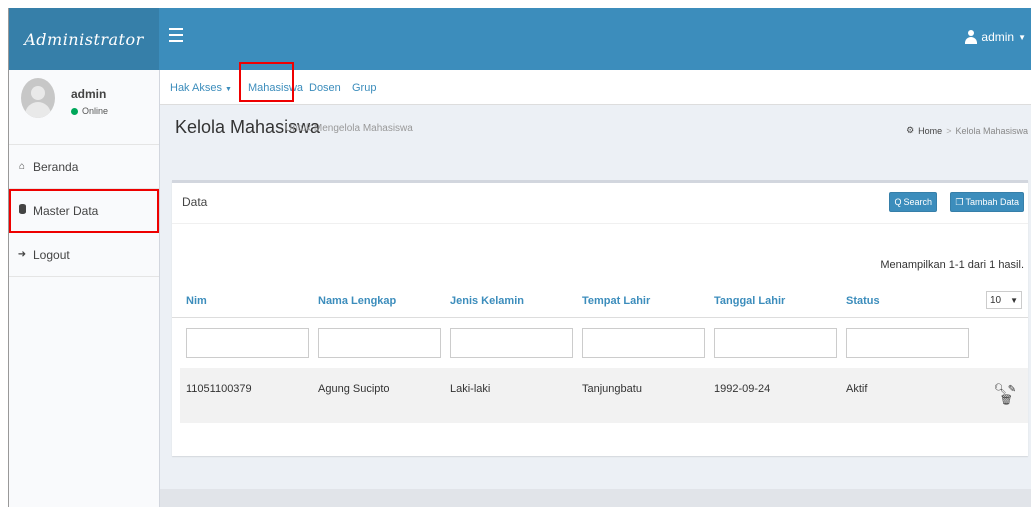 The image size is (1031, 507). What do you see at coordinates (511, 343) in the screenshot?
I see `filter-jenis-kelamin` at bounding box center [511, 343].